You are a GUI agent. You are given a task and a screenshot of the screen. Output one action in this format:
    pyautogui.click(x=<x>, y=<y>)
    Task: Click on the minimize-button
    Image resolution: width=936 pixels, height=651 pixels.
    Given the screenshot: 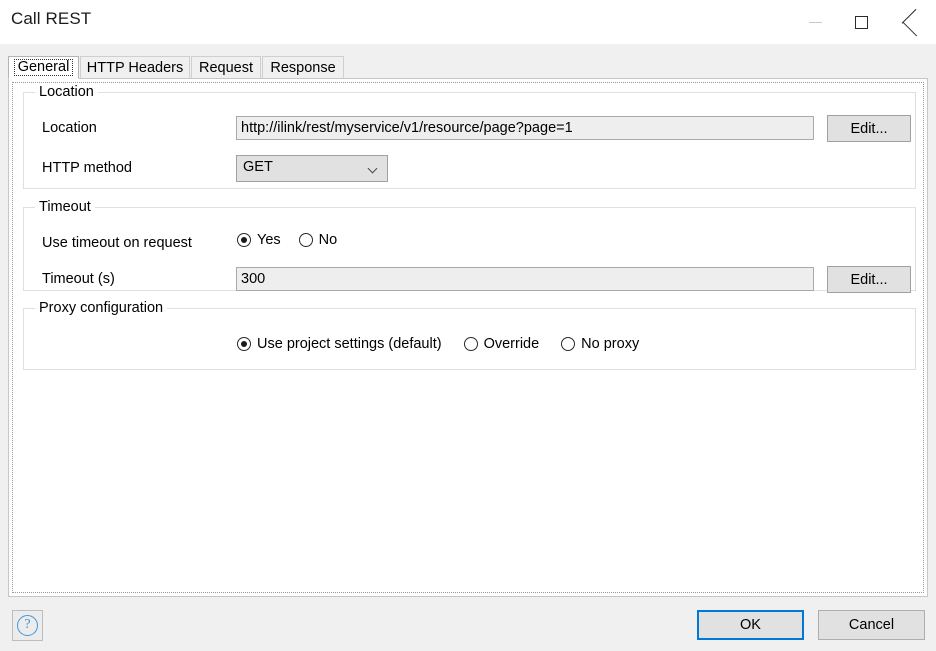 What is the action you would take?
    pyautogui.click(x=815, y=22)
    